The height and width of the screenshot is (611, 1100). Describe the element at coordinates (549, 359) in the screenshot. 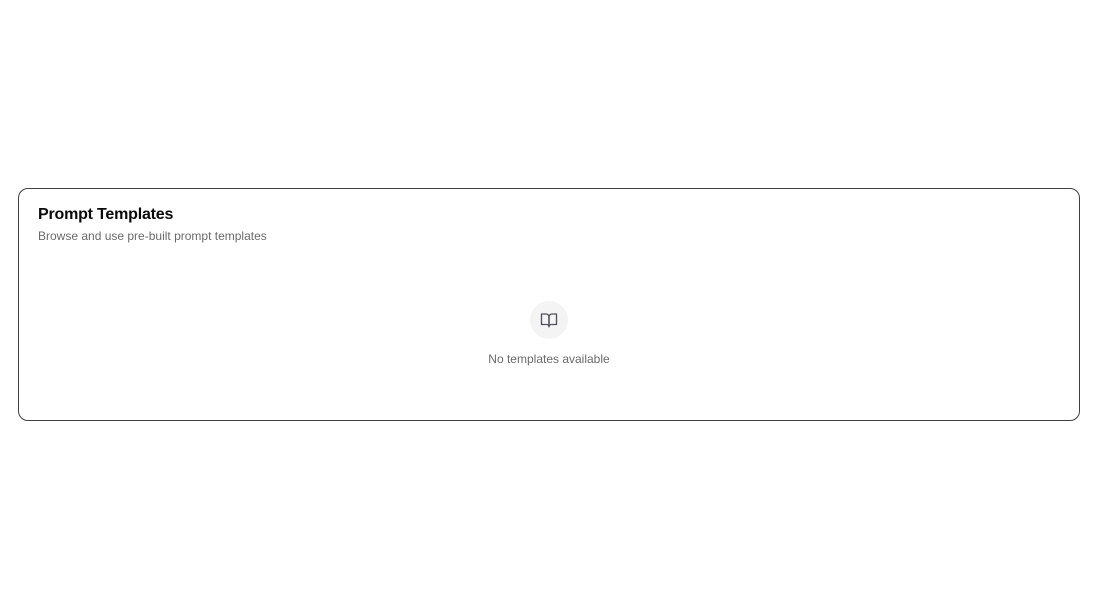

I see `empty-state-message: No templates available` at that location.